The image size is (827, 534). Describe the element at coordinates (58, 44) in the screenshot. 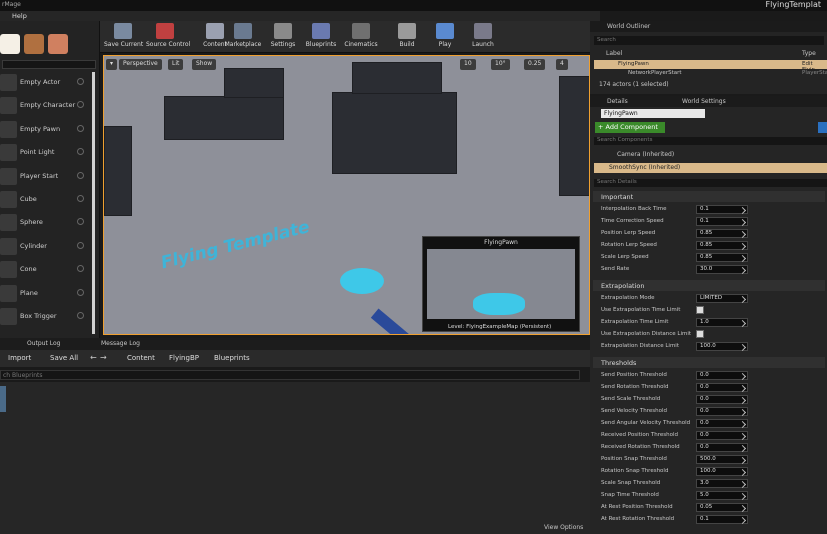

I see `landscape-mode-icon` at that location.